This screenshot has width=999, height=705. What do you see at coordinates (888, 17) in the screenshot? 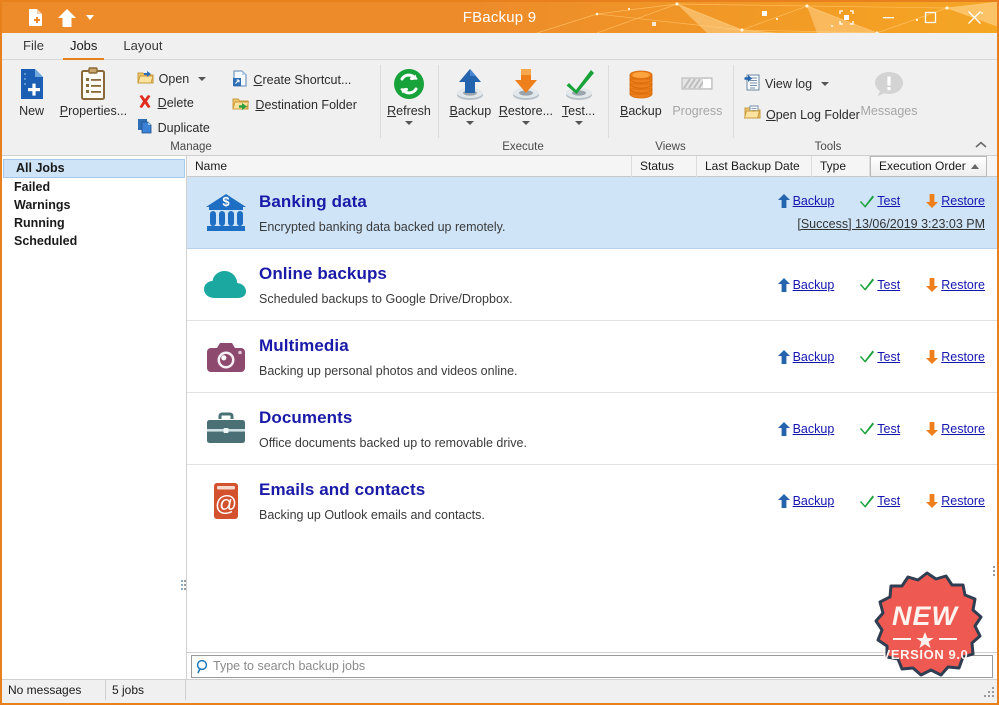
I see `minimize-icon` at bounding box center [888, 17].